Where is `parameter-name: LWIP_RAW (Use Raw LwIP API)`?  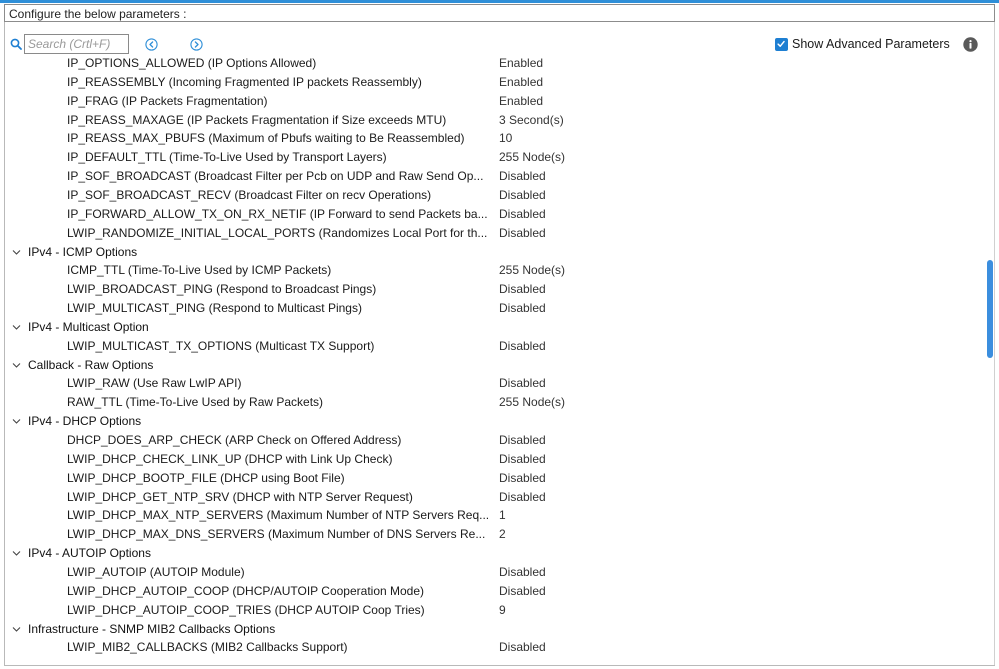
parameter-name: LWIP_RAW (Use Raw LwIP API) is located at coordinates (154, 383).